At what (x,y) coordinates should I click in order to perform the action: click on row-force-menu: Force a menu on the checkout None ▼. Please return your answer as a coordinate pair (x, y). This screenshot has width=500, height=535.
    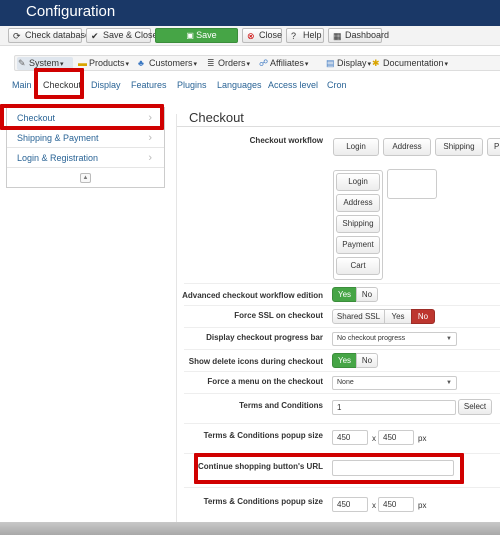
    Looking at the image, I should click on (342, 383).